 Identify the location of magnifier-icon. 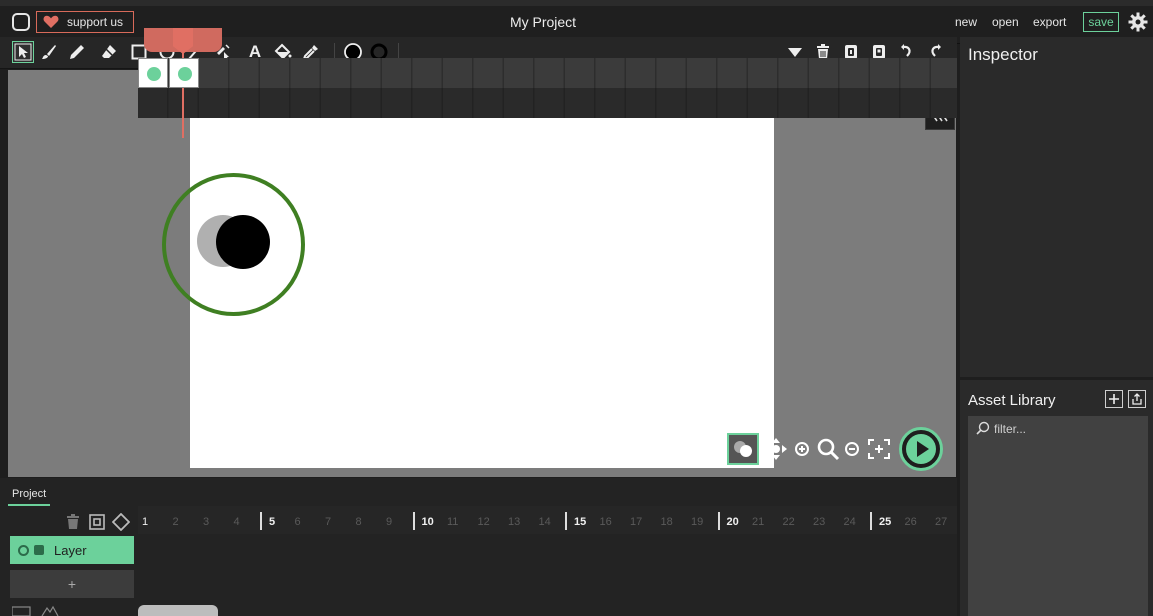
(828, 449).